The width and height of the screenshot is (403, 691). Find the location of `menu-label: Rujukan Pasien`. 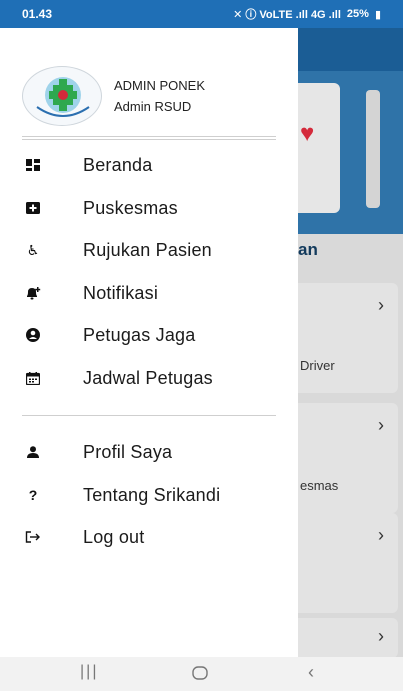

menu-label: Rujukan Pasien is located at coordinates (147, 249).